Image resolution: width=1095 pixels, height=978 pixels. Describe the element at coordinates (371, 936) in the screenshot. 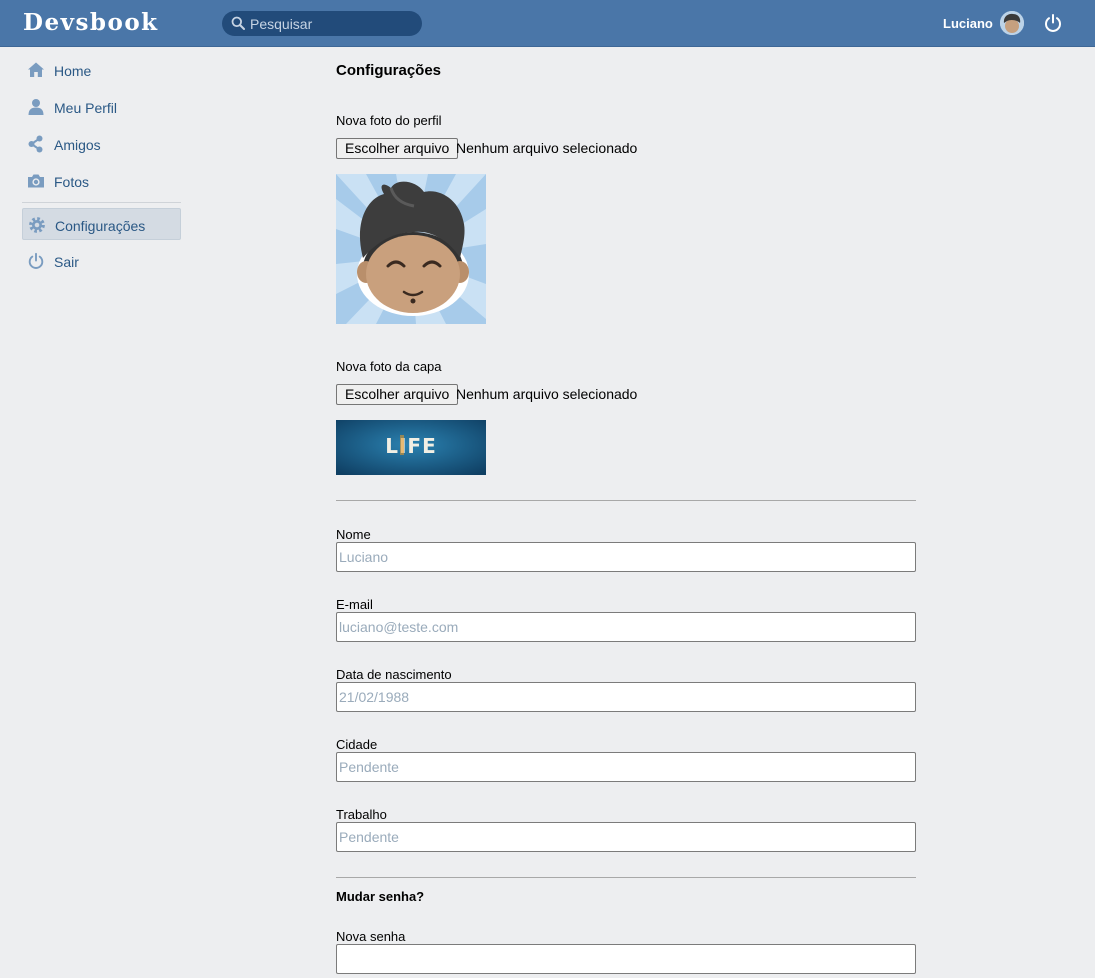

I see `new-password-label: Nova senha` at that location.